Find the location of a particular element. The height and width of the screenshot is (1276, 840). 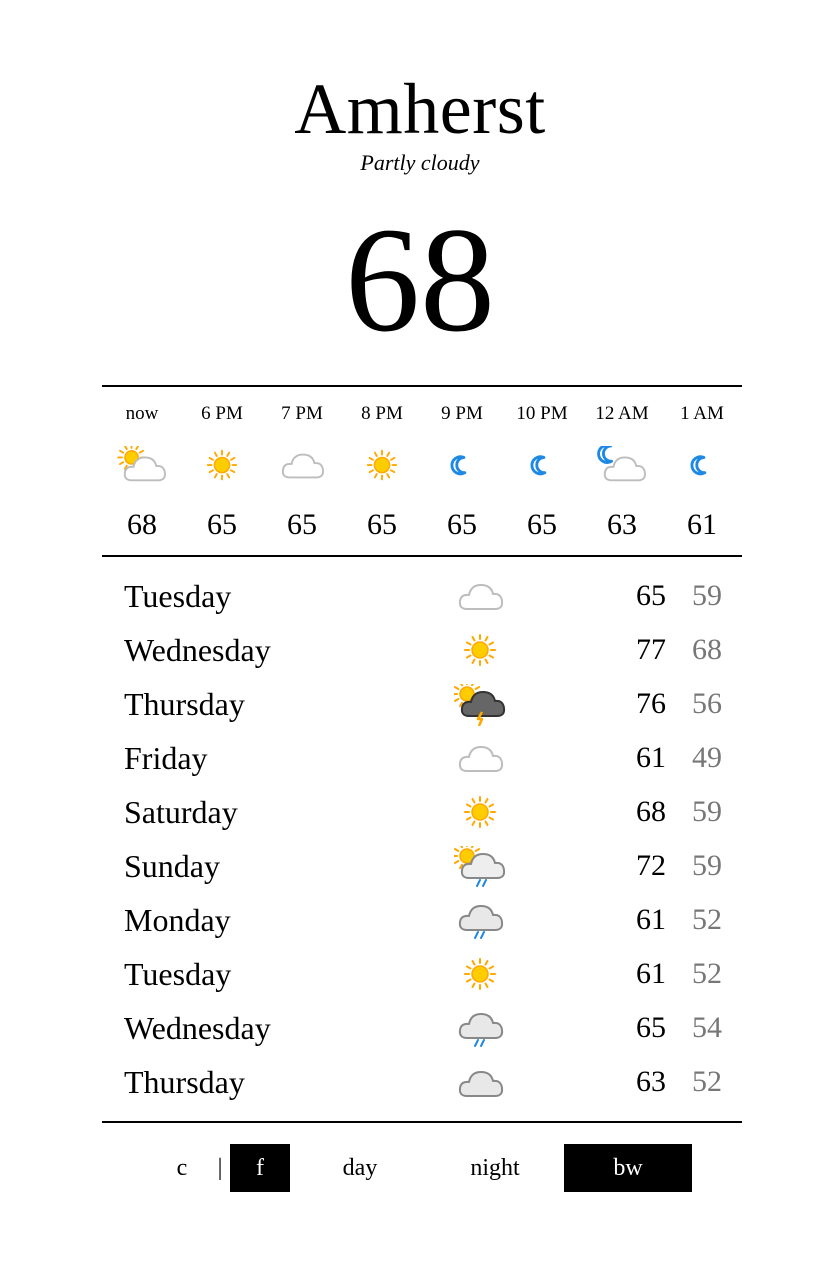

daily-row: Tuesday 61 52 is located at coordinates (422, 975).